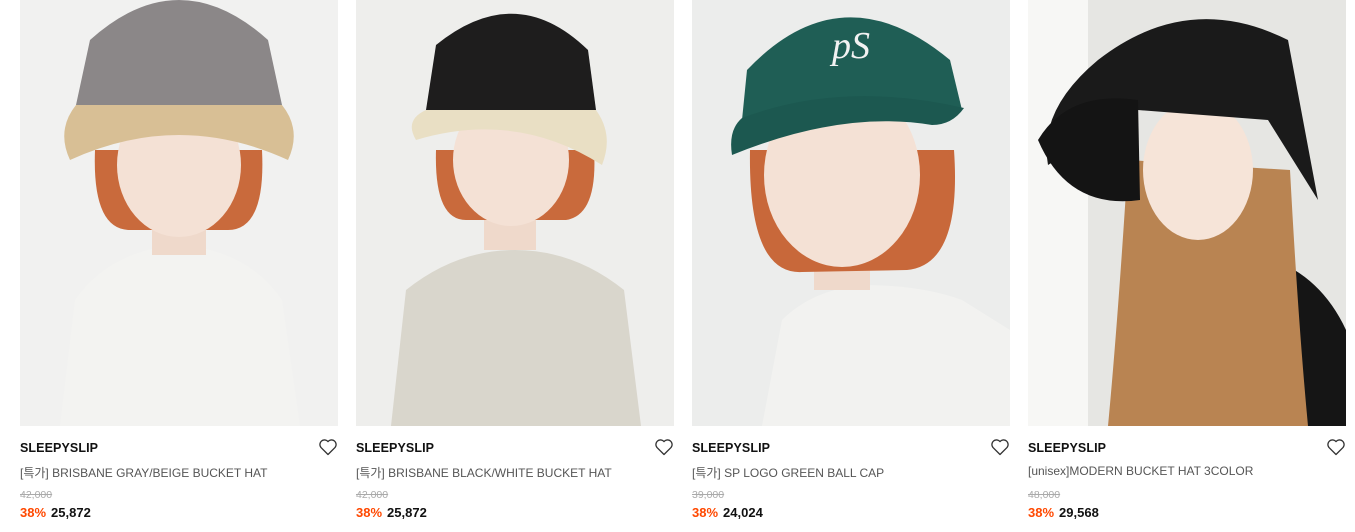  I want to click on sale-price: 29,568, so click(1079, 512).